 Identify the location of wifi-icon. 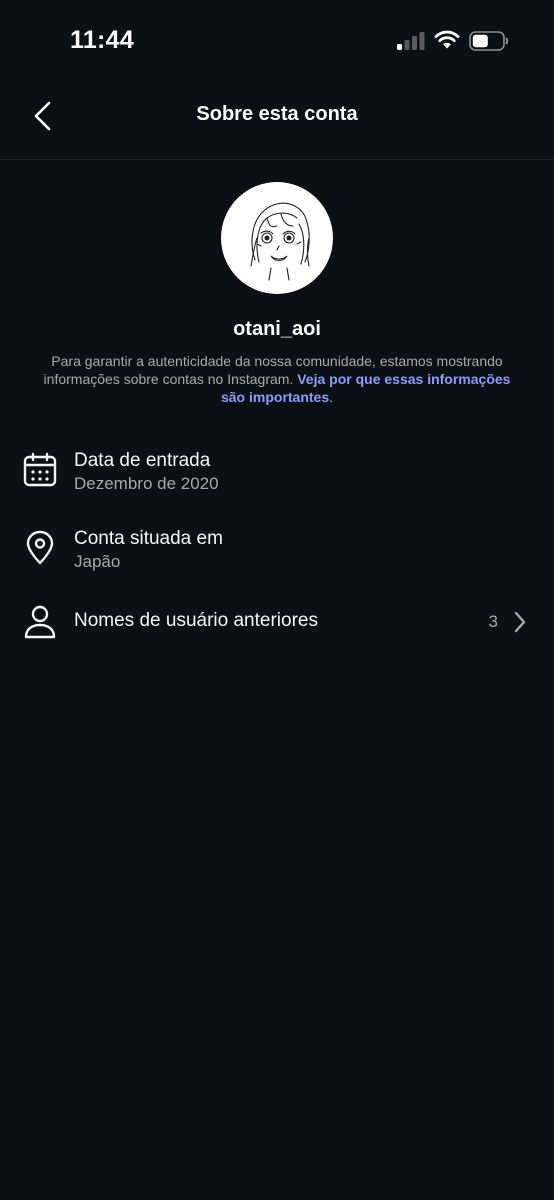
(447, 39).